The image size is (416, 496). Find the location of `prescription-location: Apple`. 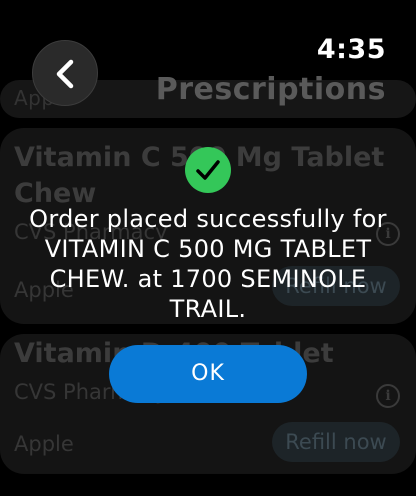

prescription-location: Apple is located at coordinates (44, 444).